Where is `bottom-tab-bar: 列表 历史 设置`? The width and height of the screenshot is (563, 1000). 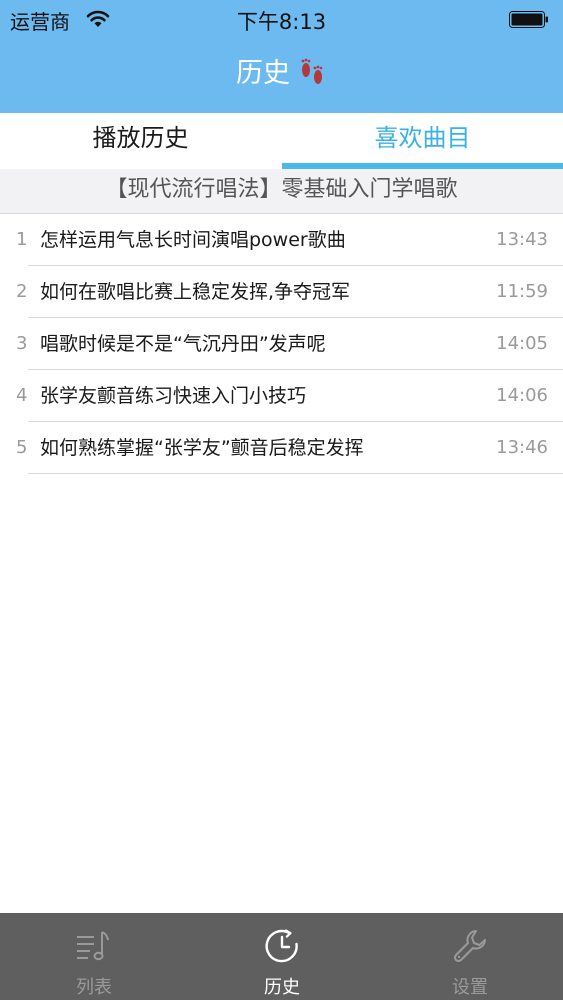 bottom-tab-bar: 列表 历史 设置 is located at coordinates (281, 956).